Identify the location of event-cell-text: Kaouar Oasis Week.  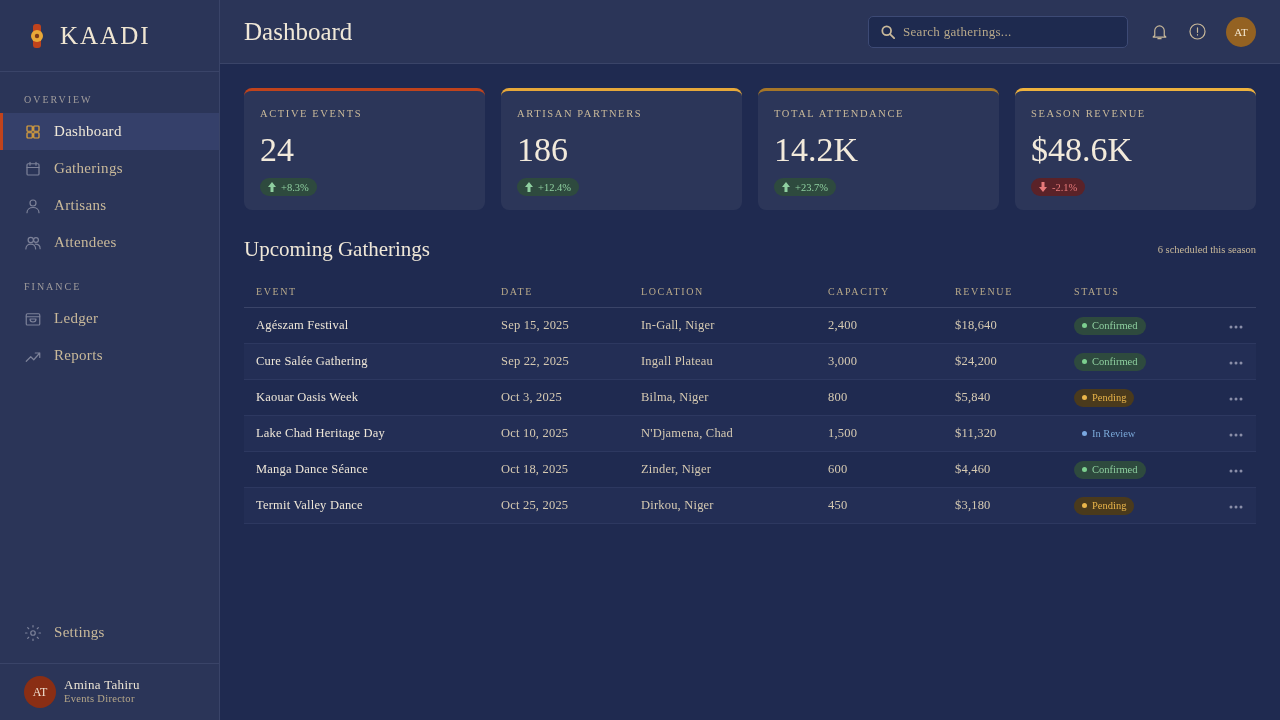
(307, 397).